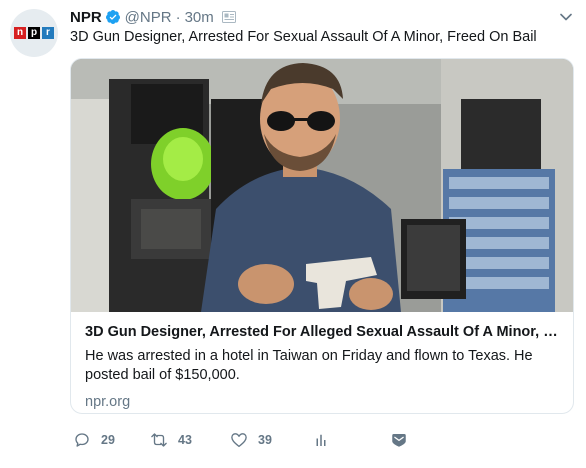  I want to click on like-count: 39, so click(265, 440).